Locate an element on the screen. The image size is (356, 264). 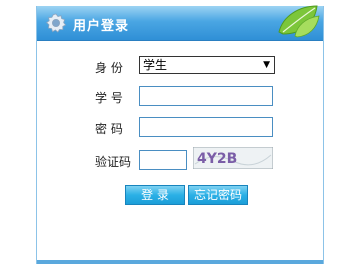
panel-footer is located at coordinates (180, 262).